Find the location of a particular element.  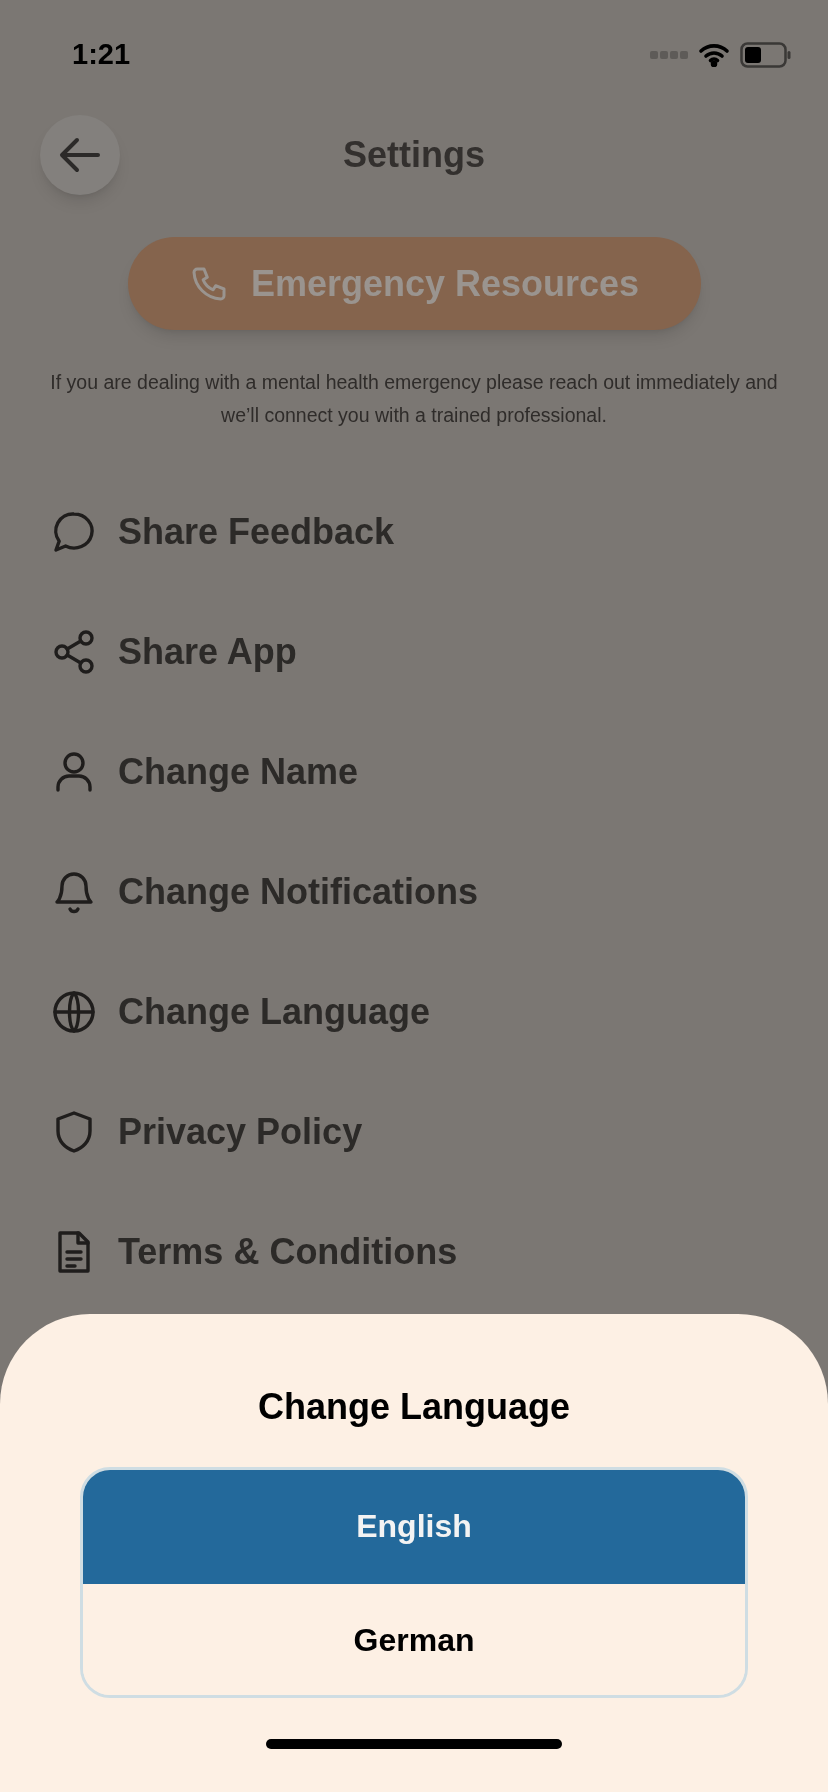

settings-menu-item: Change Name is located at coordinates (238, 772).